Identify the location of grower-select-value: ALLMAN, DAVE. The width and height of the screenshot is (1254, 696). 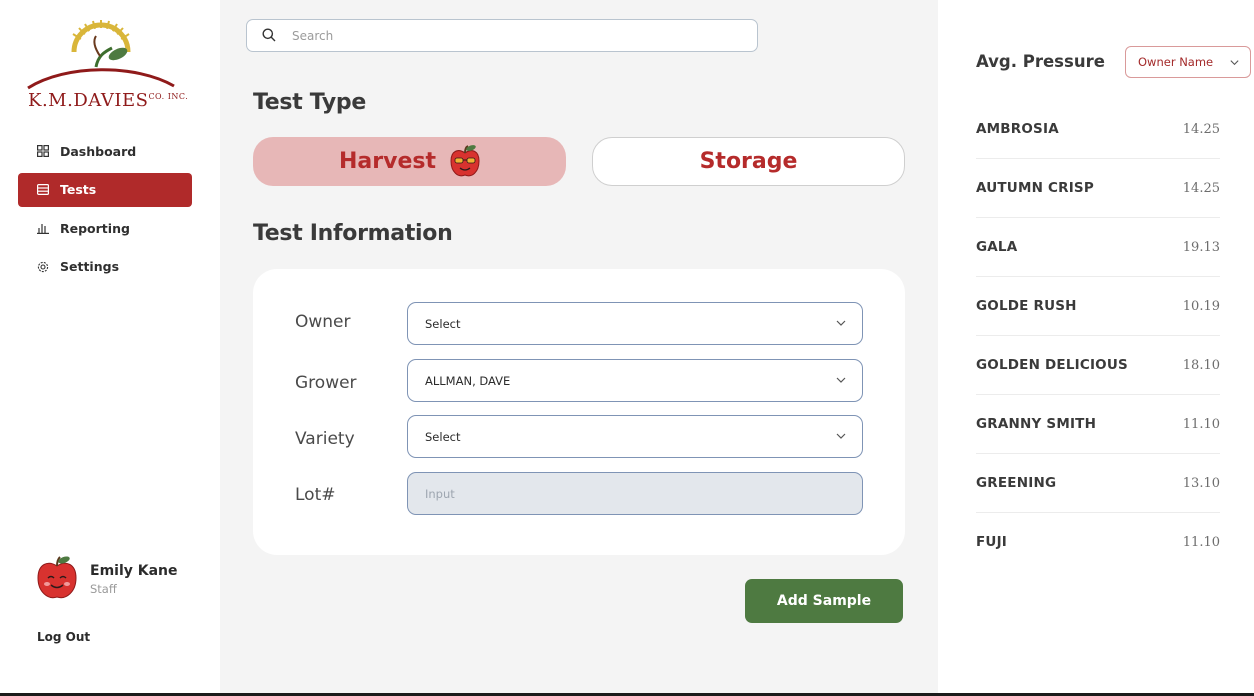
(468, 380).